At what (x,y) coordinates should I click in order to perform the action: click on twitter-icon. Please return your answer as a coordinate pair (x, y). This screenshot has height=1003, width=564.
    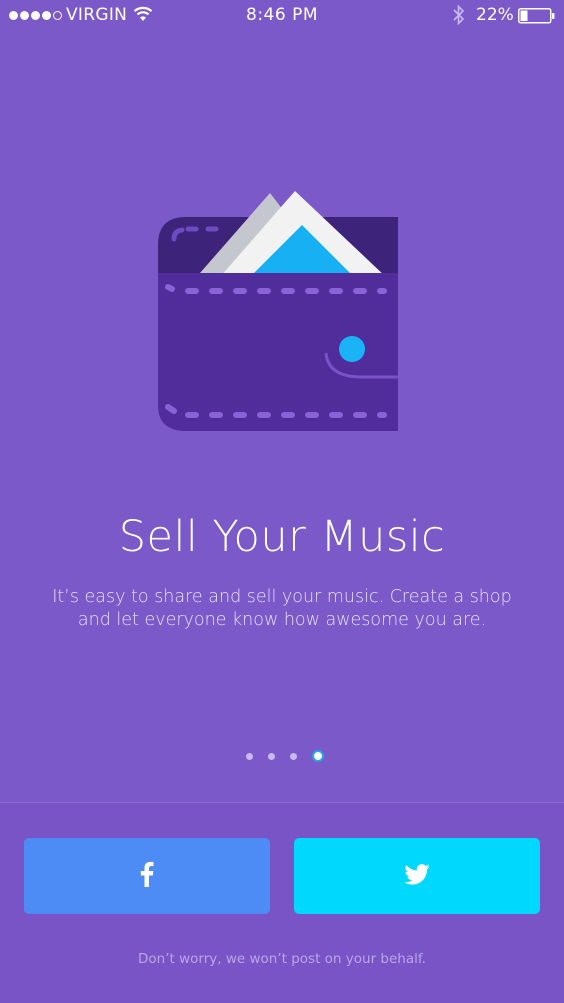
    Looking at the image, I should click on (417, 876).